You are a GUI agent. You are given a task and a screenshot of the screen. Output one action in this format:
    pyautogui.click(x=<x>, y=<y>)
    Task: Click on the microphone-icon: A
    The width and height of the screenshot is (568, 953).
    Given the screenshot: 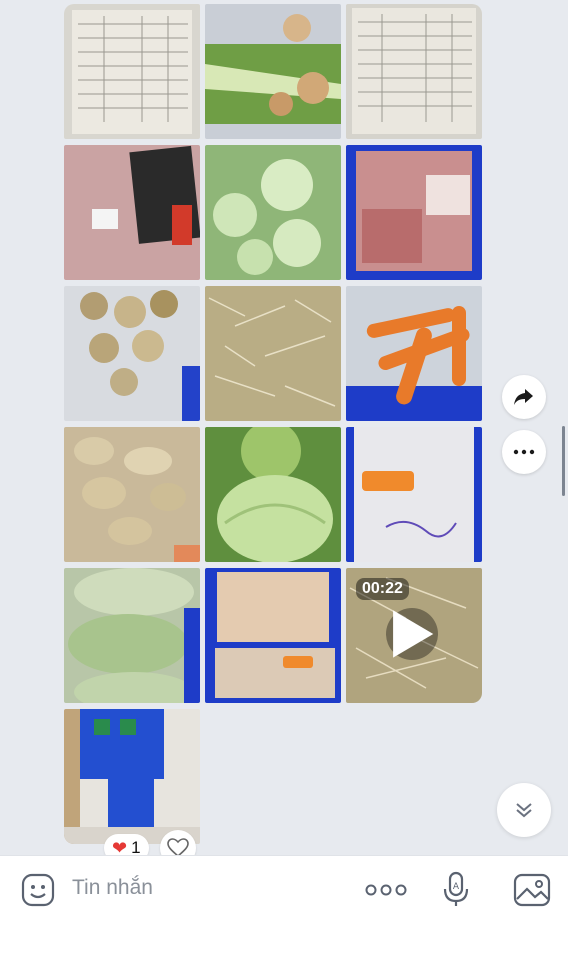 What is the action you would take?
    pyautogui.click(x=456, y=888)
    